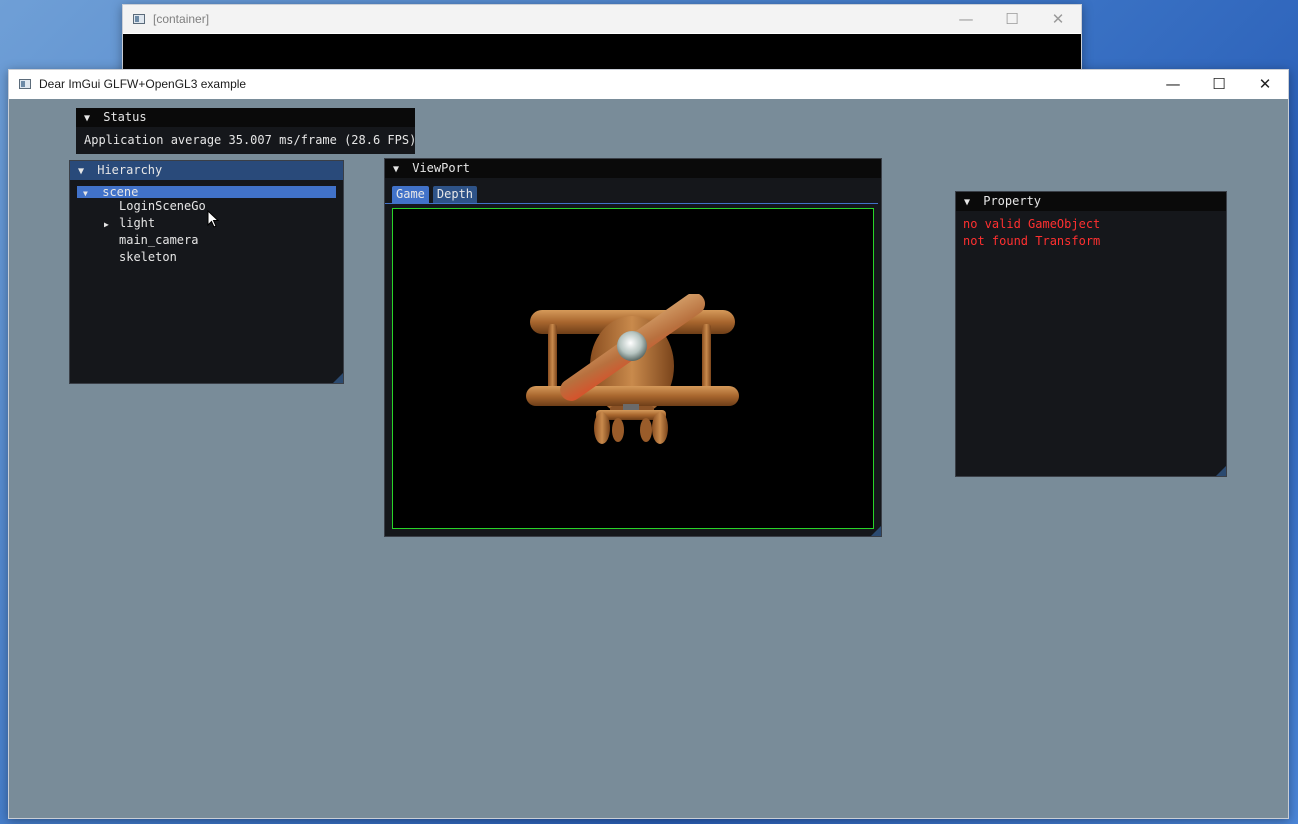 The image size is (1298, 824). I want to click on tree-node-label: skeleton, so click(148, 257).